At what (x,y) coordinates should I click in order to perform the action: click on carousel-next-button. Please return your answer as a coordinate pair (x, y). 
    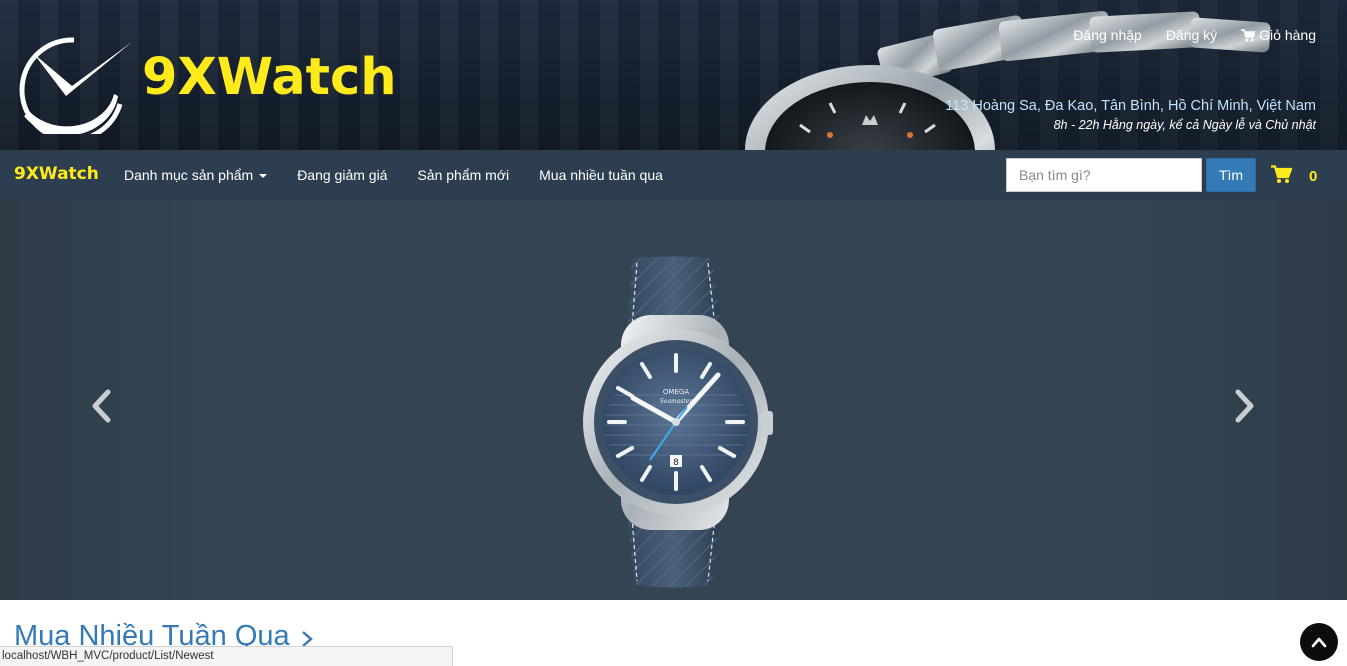
    Looking at the image, I should click on (1243, 406).